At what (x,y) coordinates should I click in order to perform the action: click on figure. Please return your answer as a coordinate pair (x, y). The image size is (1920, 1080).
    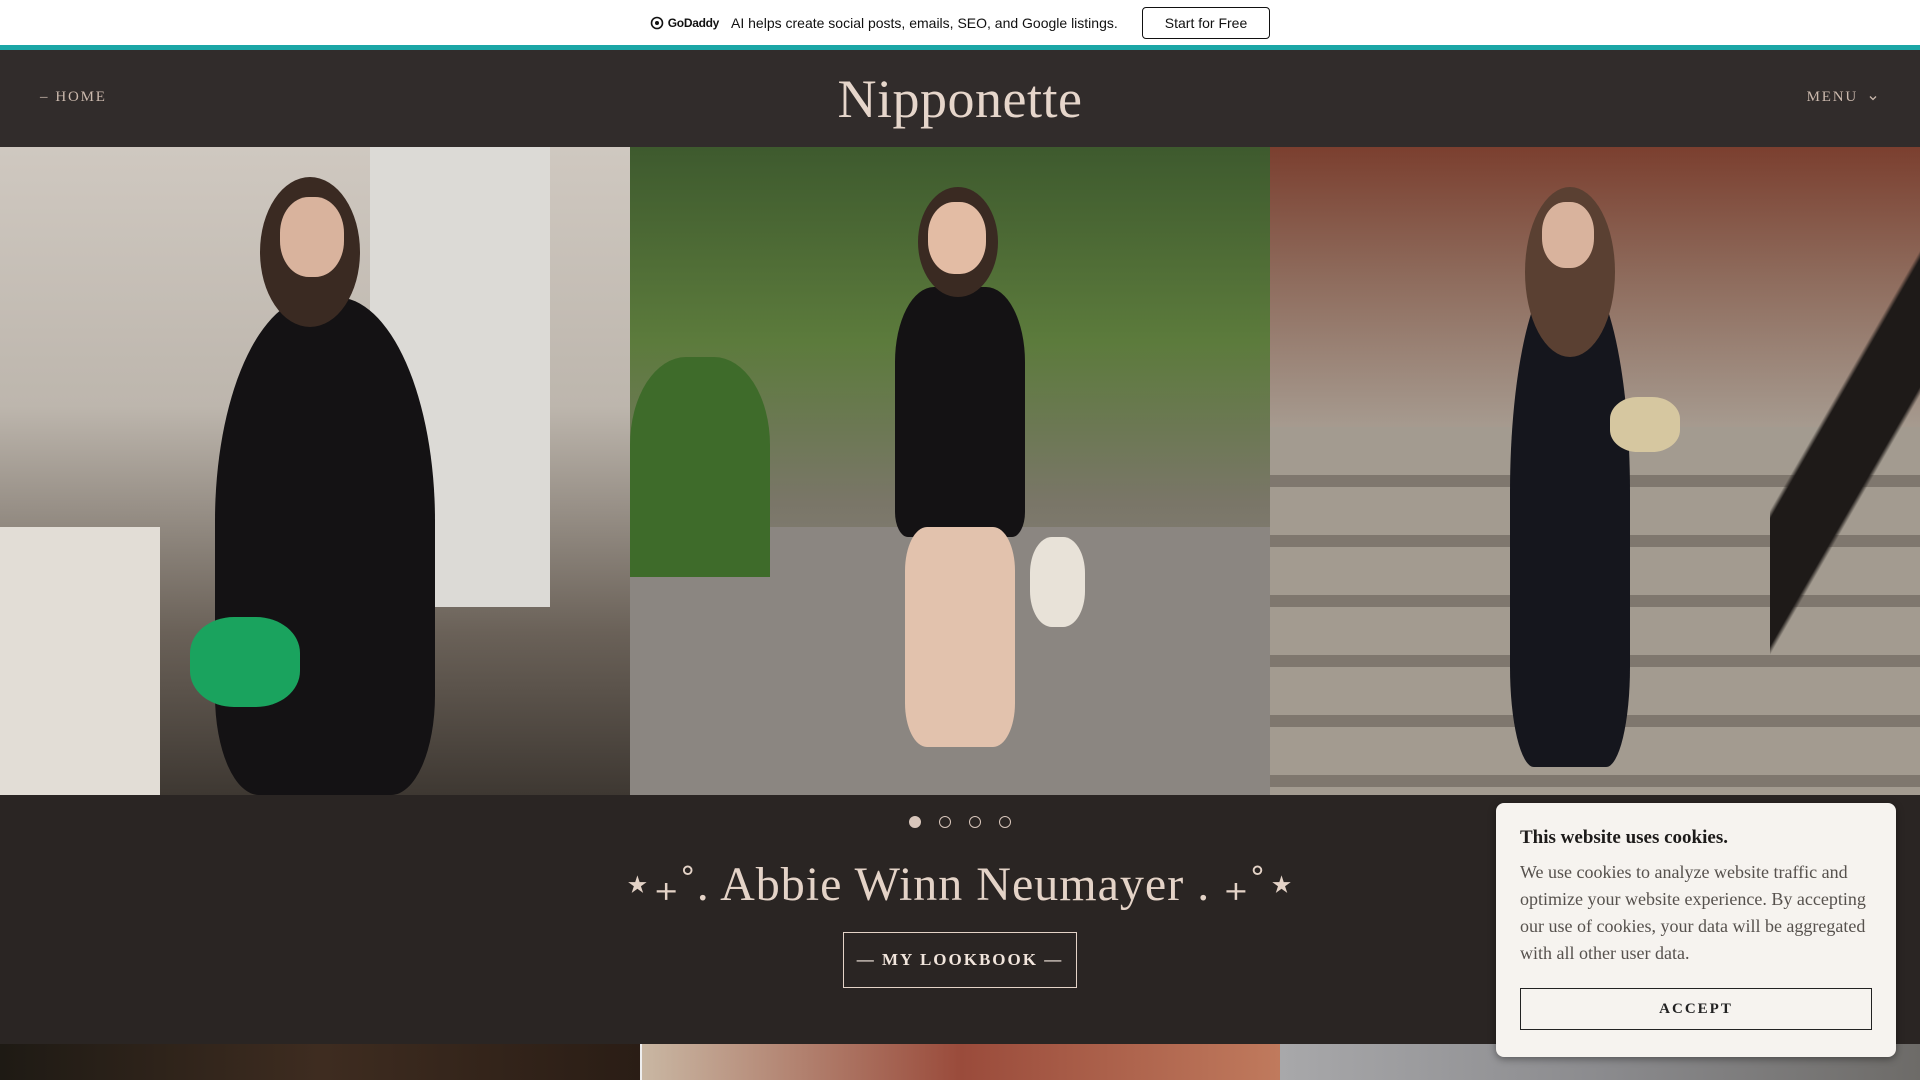
    Looking at the image, I should click on (325, 546).